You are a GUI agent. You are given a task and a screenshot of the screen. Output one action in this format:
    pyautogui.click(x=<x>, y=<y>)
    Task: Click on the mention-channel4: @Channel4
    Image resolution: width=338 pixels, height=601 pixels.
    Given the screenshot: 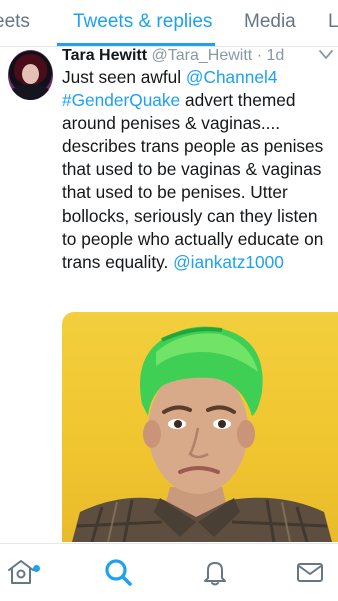 What is the action you would take?
    pyautogui.click(x=232, y=77)
    